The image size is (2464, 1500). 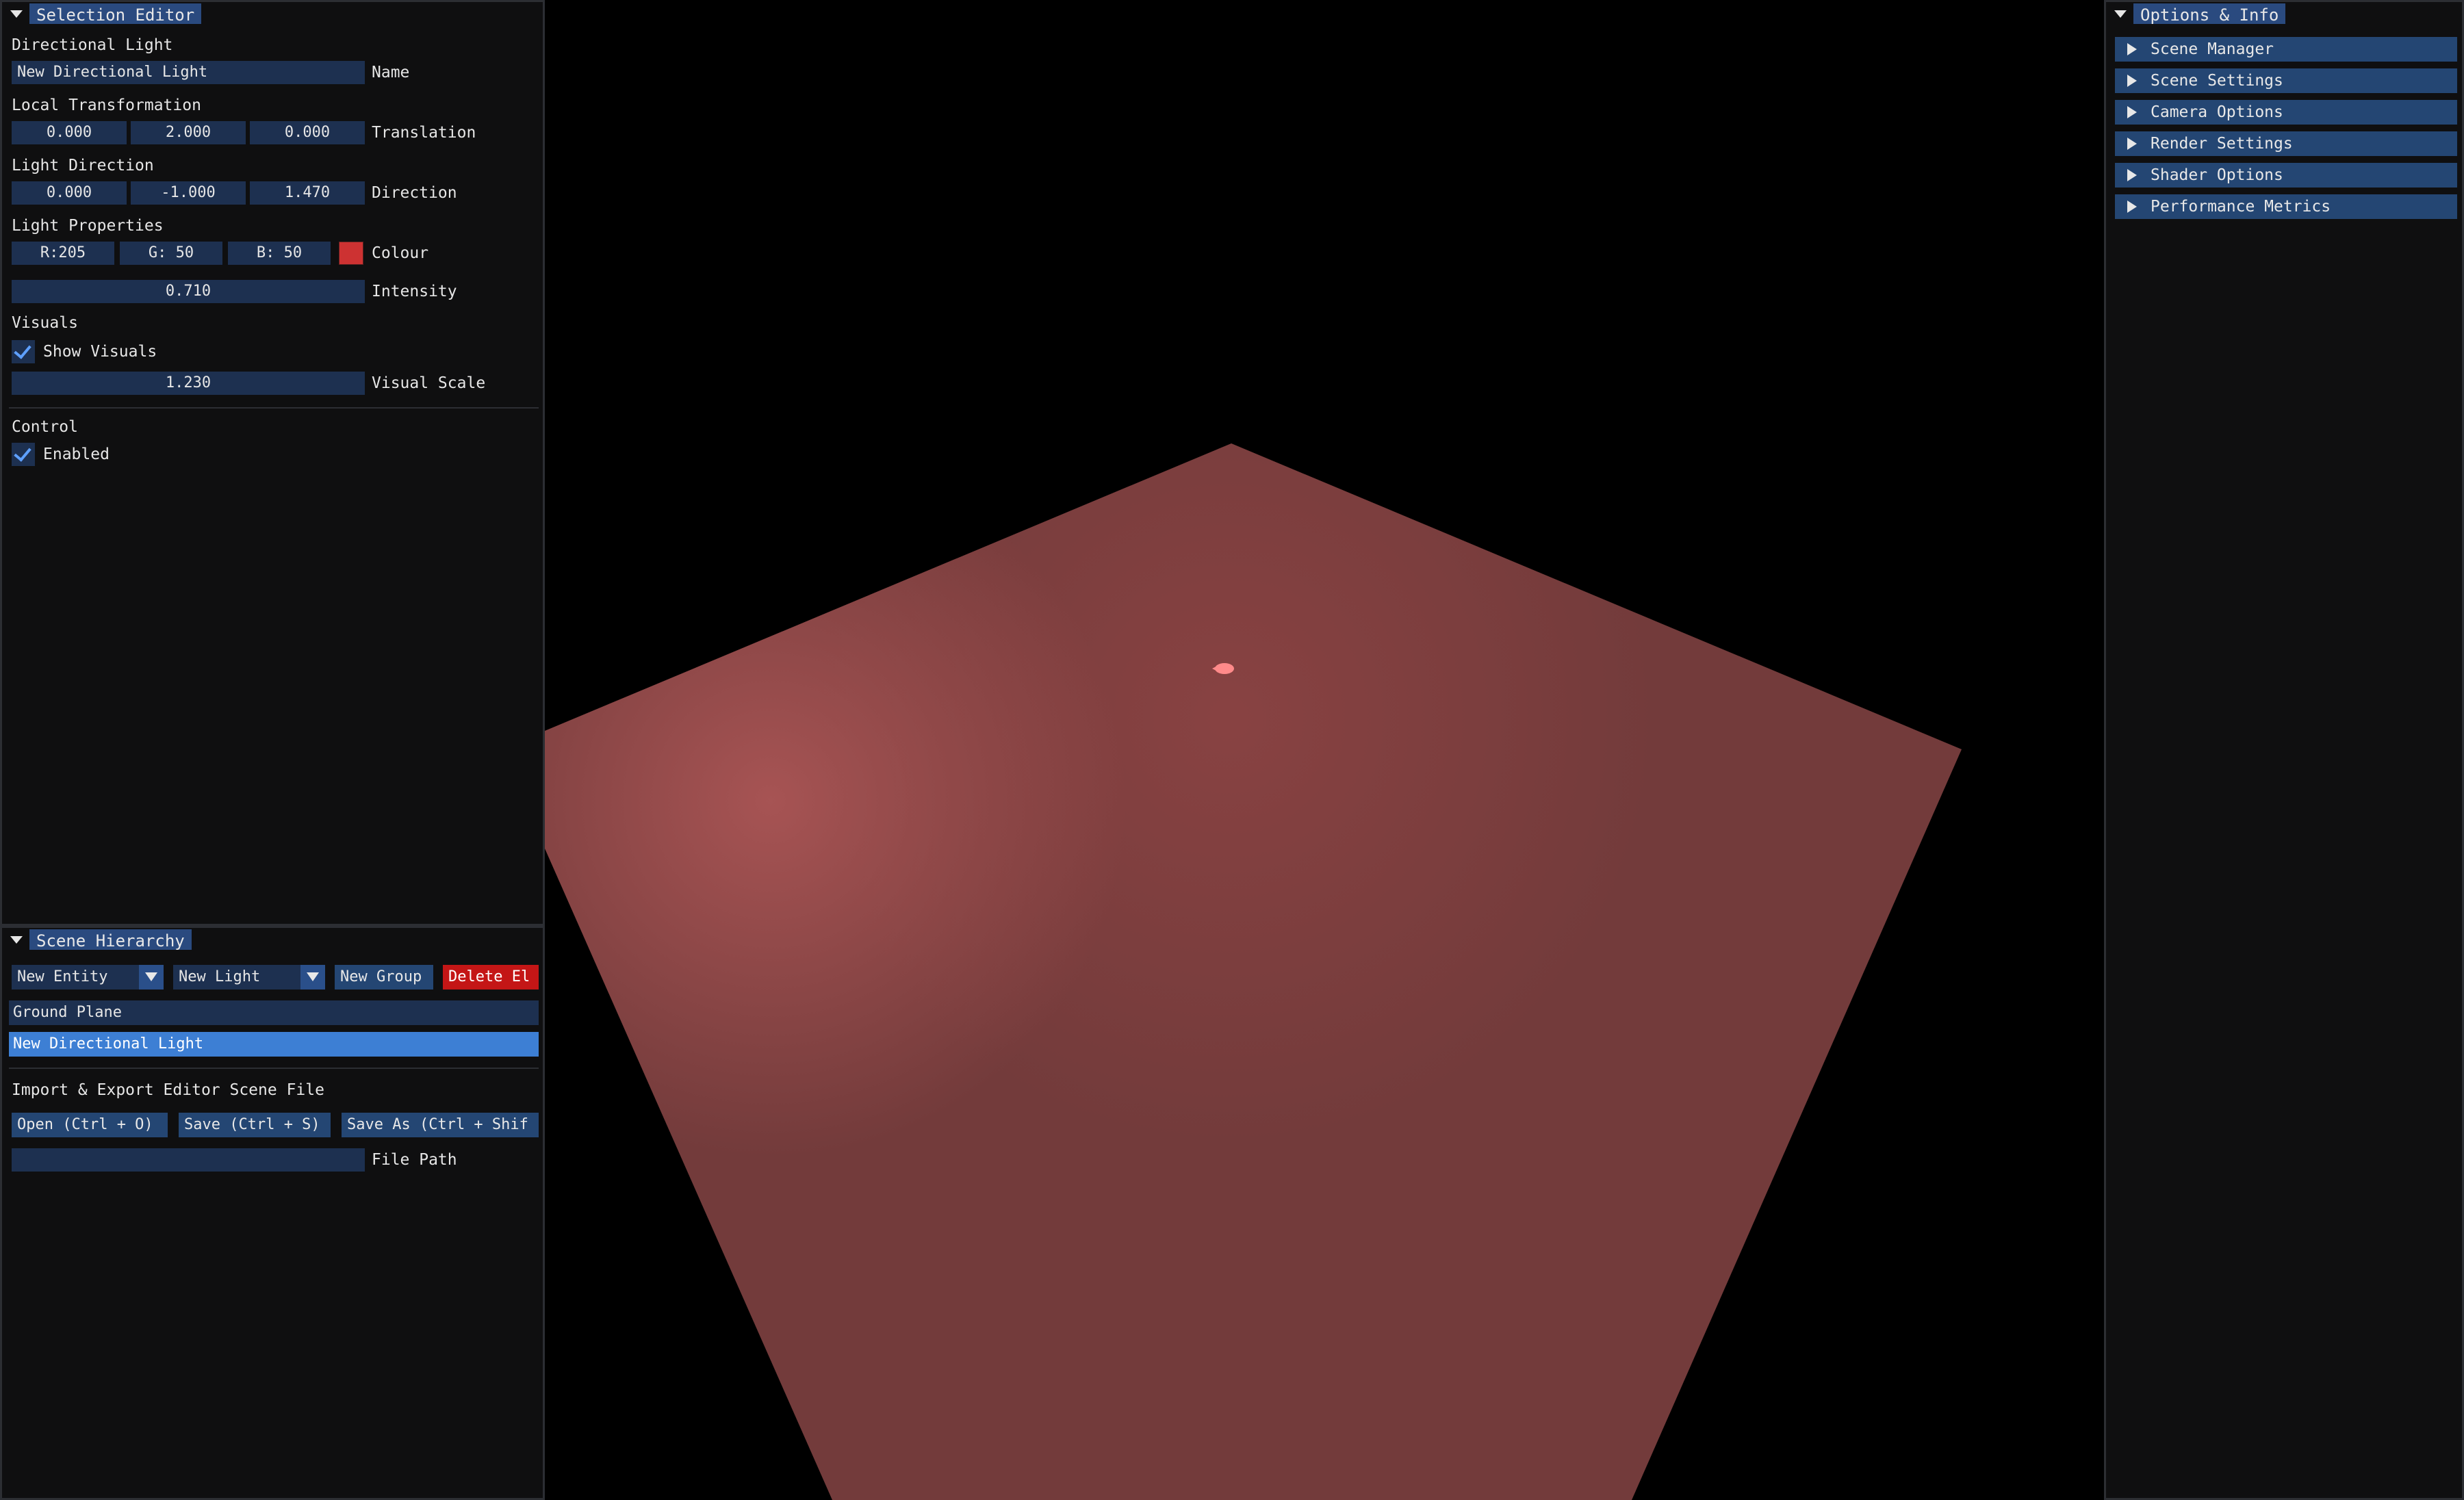 What do you see at coordinates (76, 454) in the screenshot?
I see `enabled-label: Enabled` at bounding box center [76, 454].